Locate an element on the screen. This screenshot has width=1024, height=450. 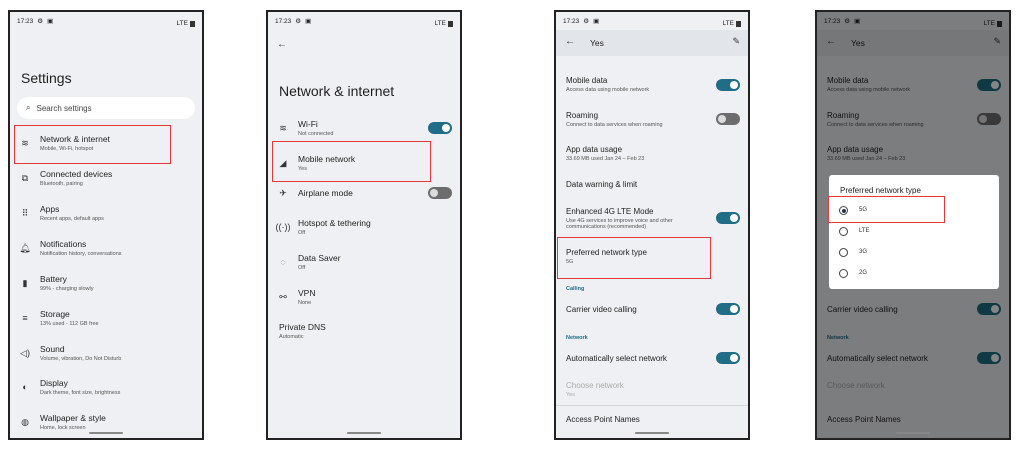
item-title: Apps is located at coordinates (50, 209).